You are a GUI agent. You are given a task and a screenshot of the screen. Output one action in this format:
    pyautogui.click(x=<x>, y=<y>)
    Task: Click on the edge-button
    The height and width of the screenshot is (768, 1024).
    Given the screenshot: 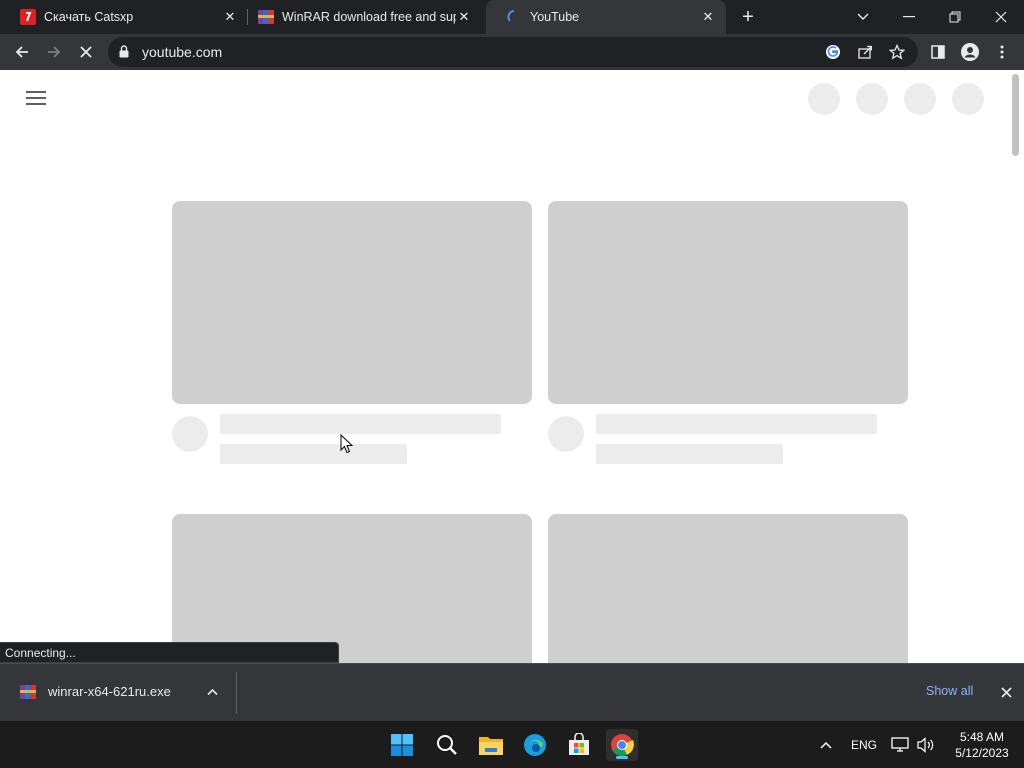 What is the action you would take?
    pyautogui.click(x=535, y=745)
    